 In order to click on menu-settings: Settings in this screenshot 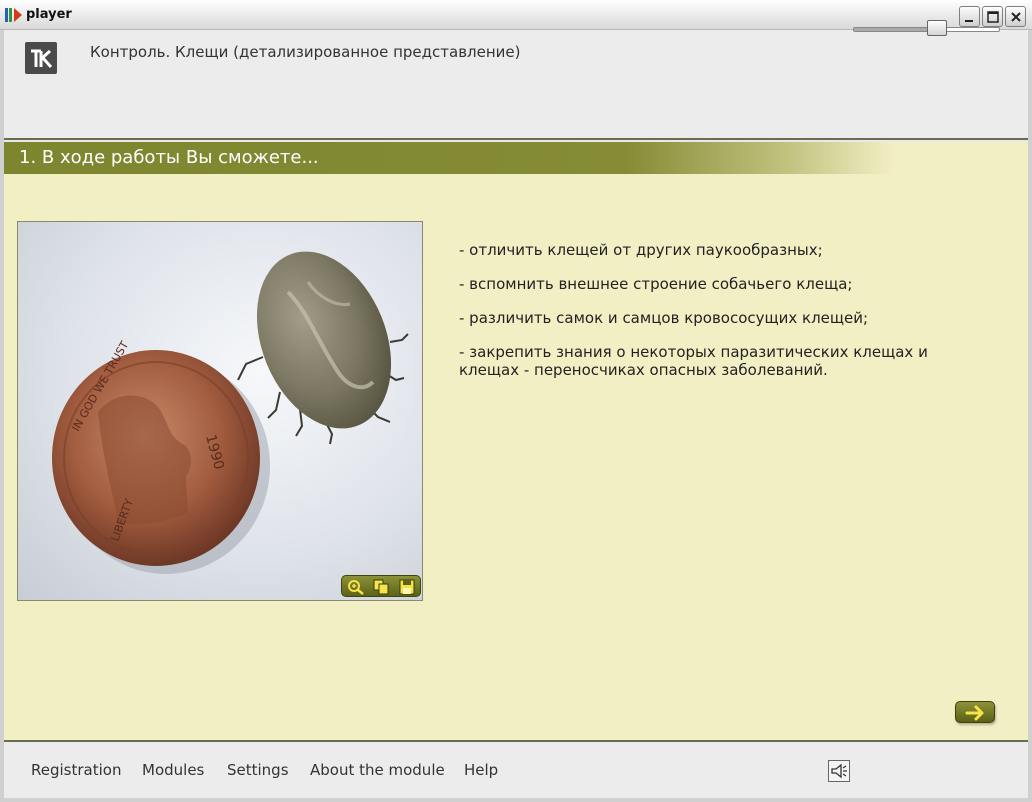, I will do `click(258, 770)`.